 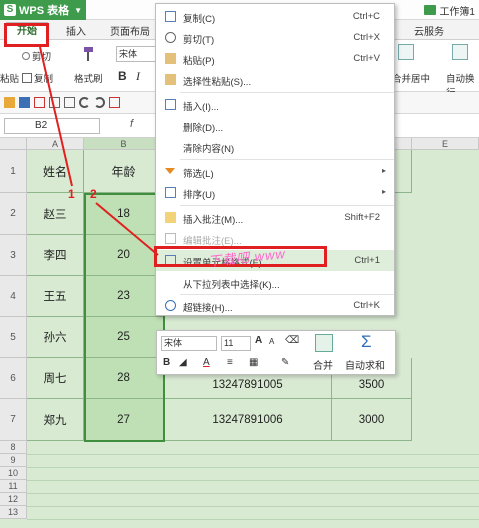 What do you see at coordinates (236, 343) in the screenshot?
I see `mini-size-select: 11` at bounding box center [236, 343].